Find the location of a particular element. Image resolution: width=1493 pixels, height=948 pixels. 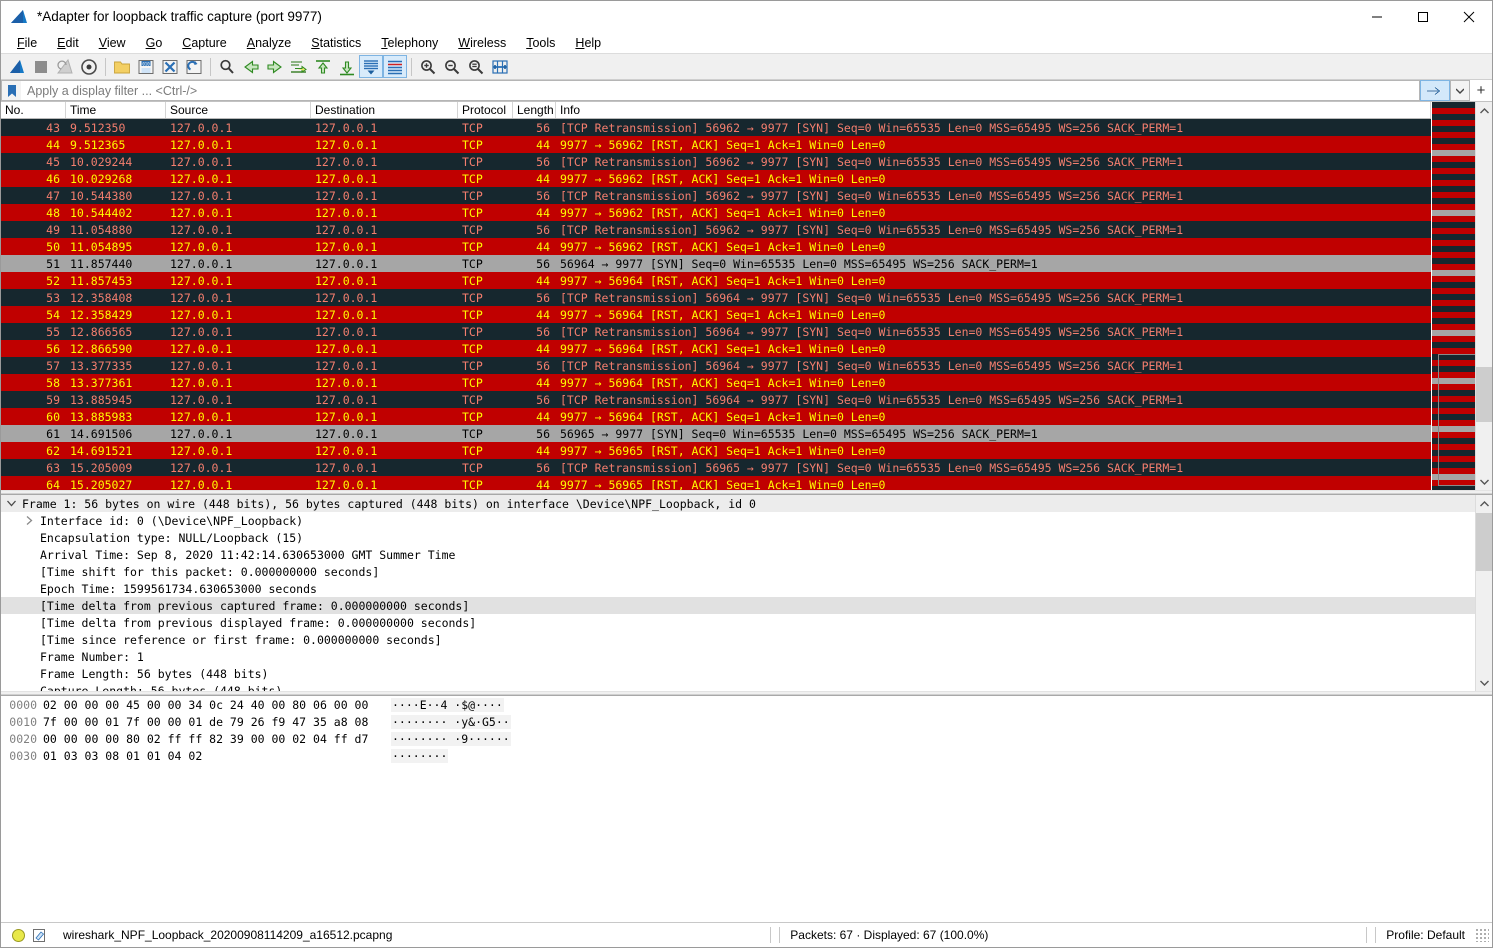

packet-list-scrollbar is located at coordinates (1483, 296).